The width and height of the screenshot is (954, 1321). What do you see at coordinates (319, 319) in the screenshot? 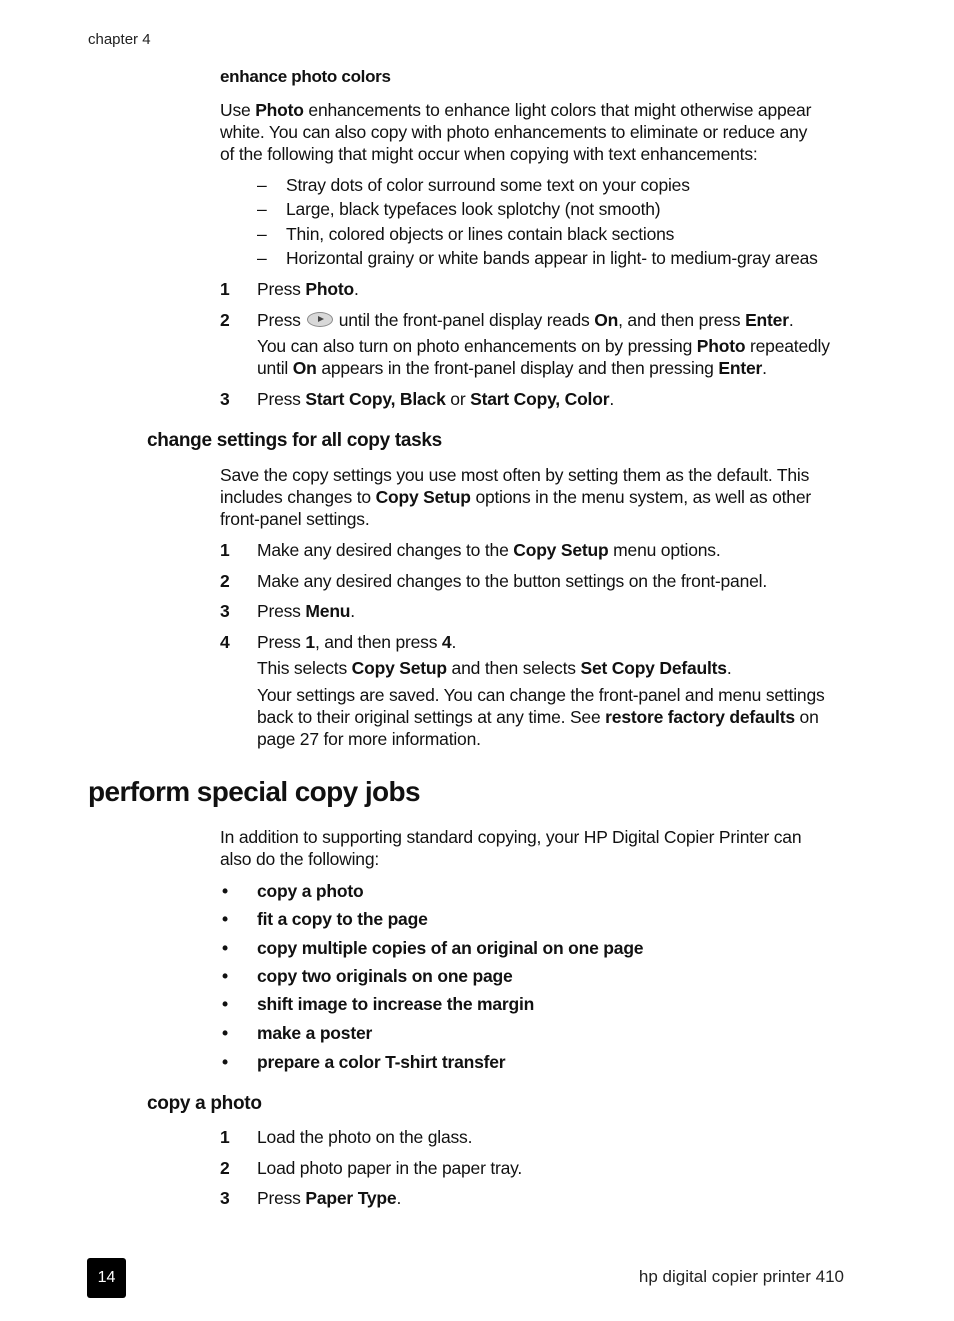
I see `right-arrow-button-icon` at bounding box center [319, 319].